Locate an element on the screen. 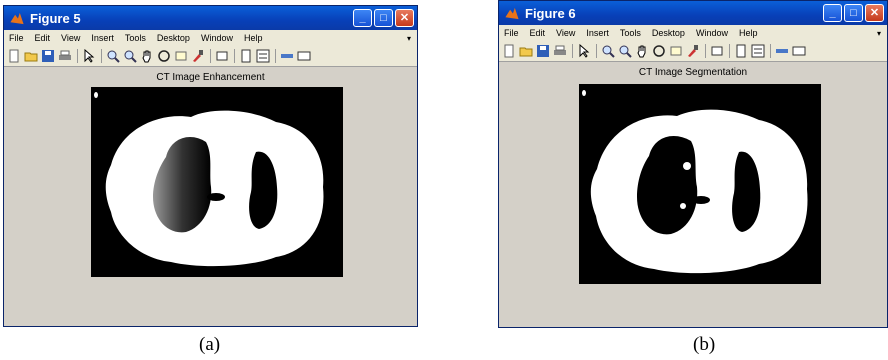  ct-image-enhancement is located at coordinates (217, 182).